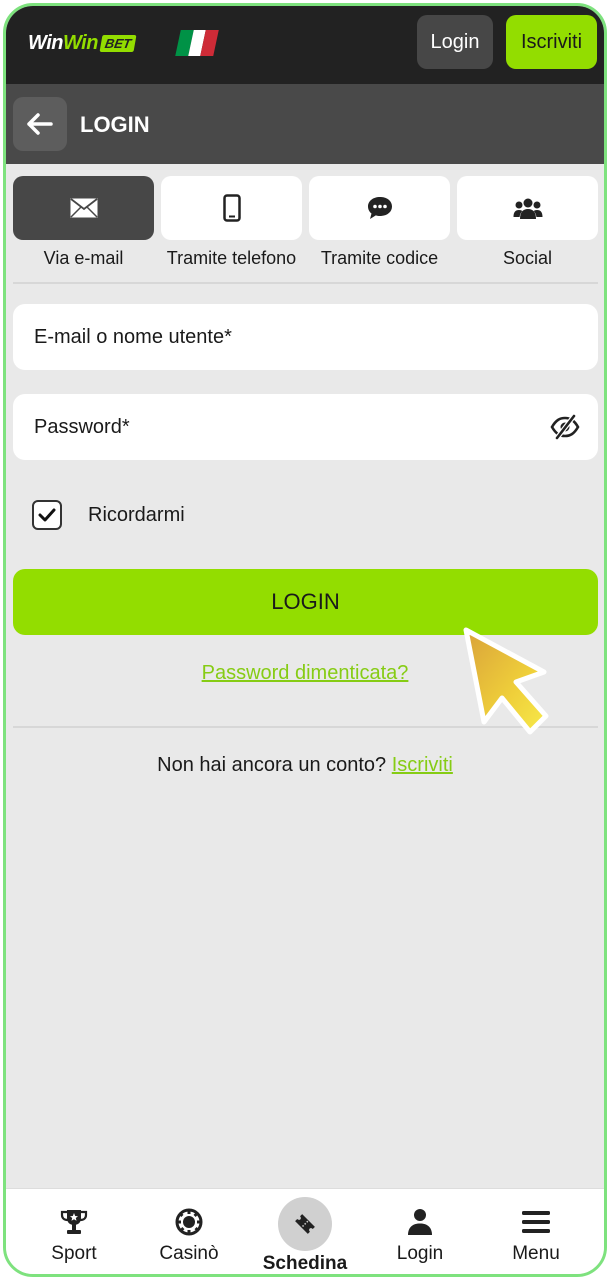  Describe the element at coordinates (379, 222) in the screenshot. I see `tab-code: Tramite codice` at that location.